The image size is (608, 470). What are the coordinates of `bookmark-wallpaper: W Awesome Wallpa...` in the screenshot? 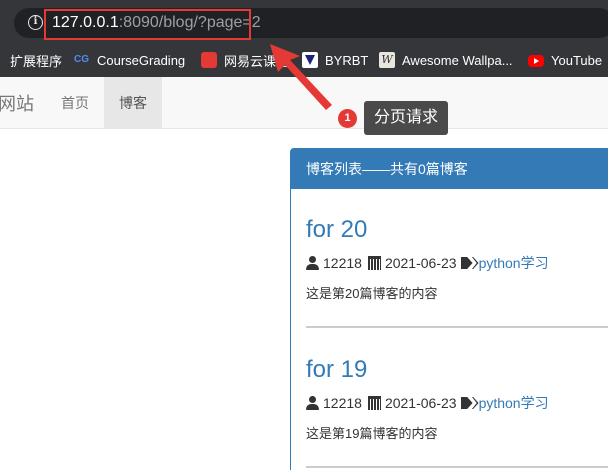 It's located at (446, 60).